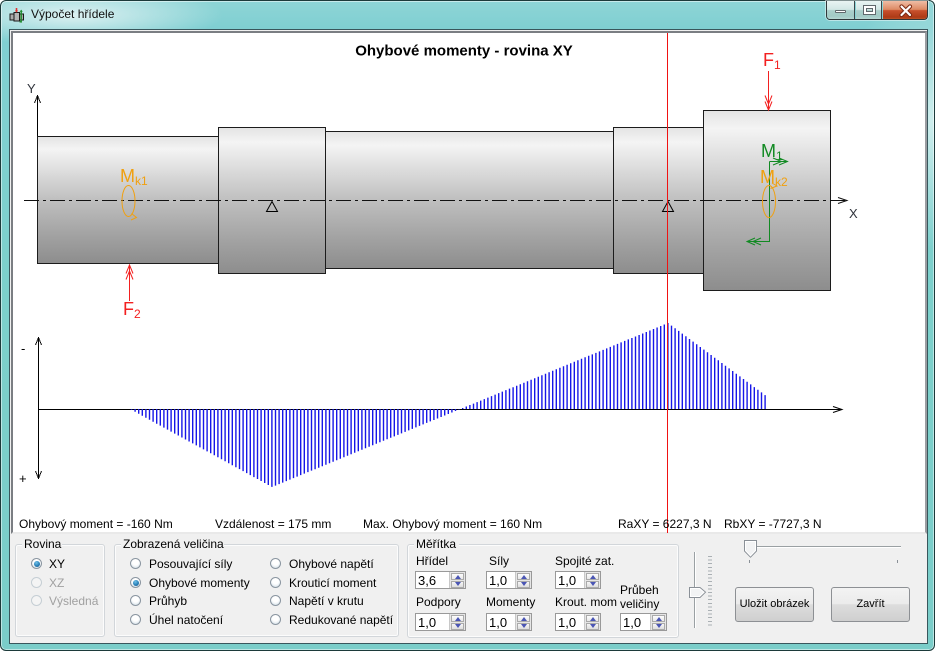 Image resolution: width=935 pixels, height=651 pixels. I want to click on svg-text: F1, so click(772, 61).